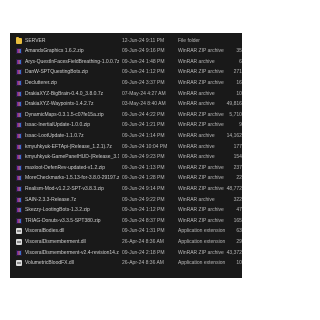 This screenshot has width=320, height=320. I want to click on file-size: 63 KB, so click(239, 231).